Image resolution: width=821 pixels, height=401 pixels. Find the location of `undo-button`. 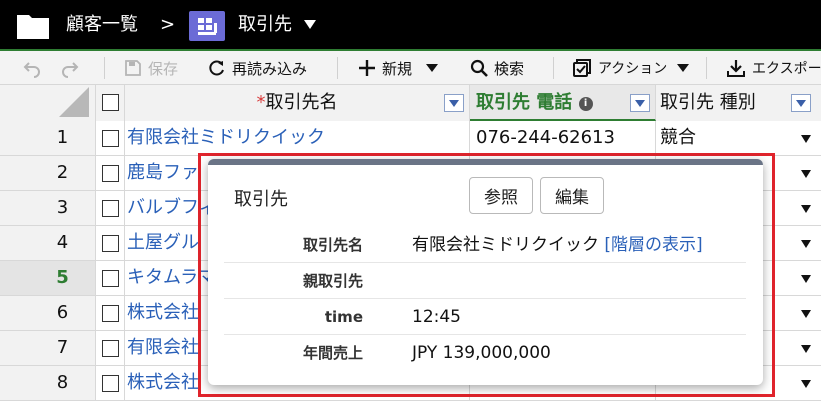

undo-button is located at coordinates (32, 68).